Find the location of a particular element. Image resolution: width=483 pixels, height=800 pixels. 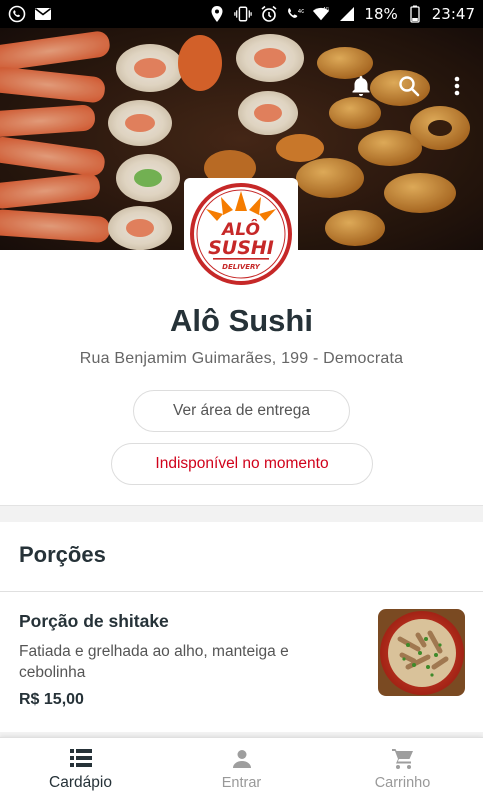

menu-item-price: R$ 15,00 is located at coordinates (51, 699).